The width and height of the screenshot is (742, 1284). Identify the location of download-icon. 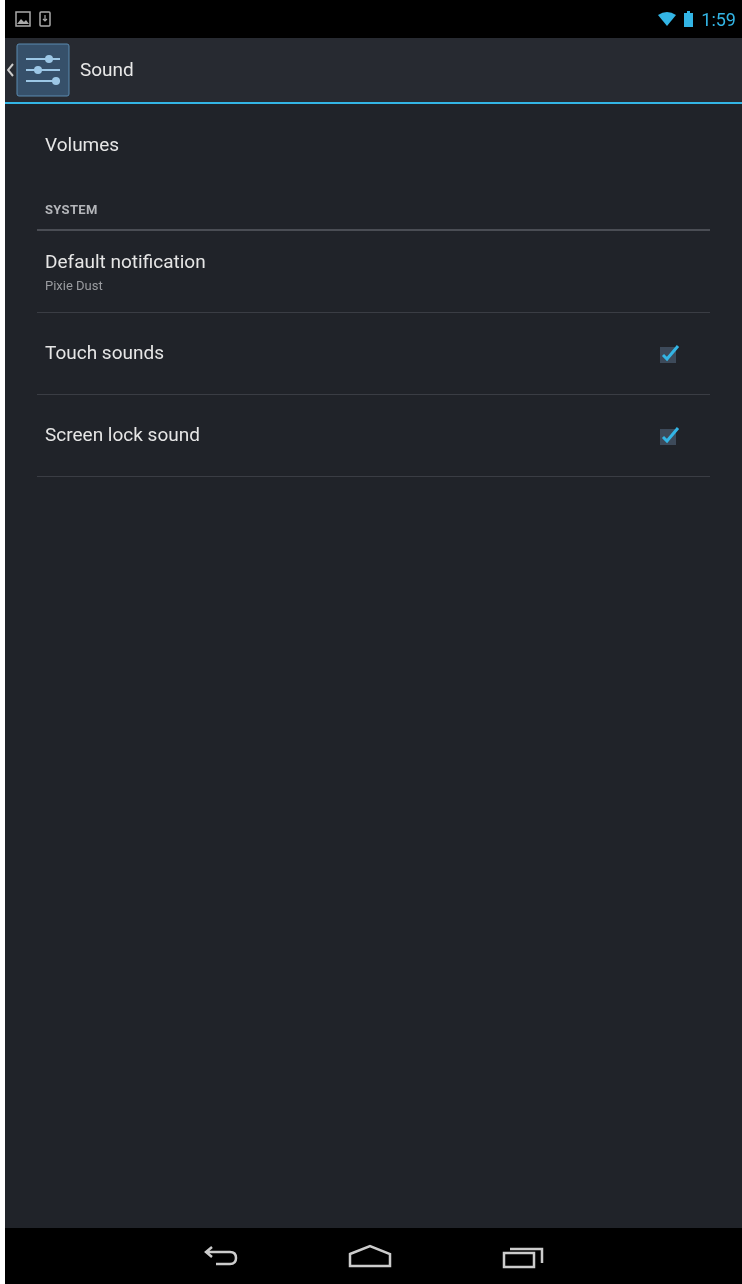
(45, 19).